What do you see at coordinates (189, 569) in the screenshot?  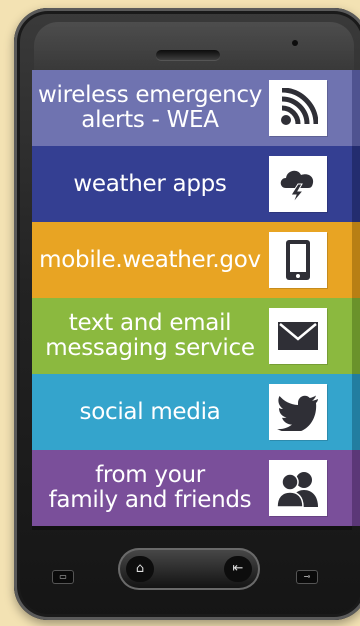 I see `home-button-bar: ⌂ ⇤` at bounding box center [189, 569].